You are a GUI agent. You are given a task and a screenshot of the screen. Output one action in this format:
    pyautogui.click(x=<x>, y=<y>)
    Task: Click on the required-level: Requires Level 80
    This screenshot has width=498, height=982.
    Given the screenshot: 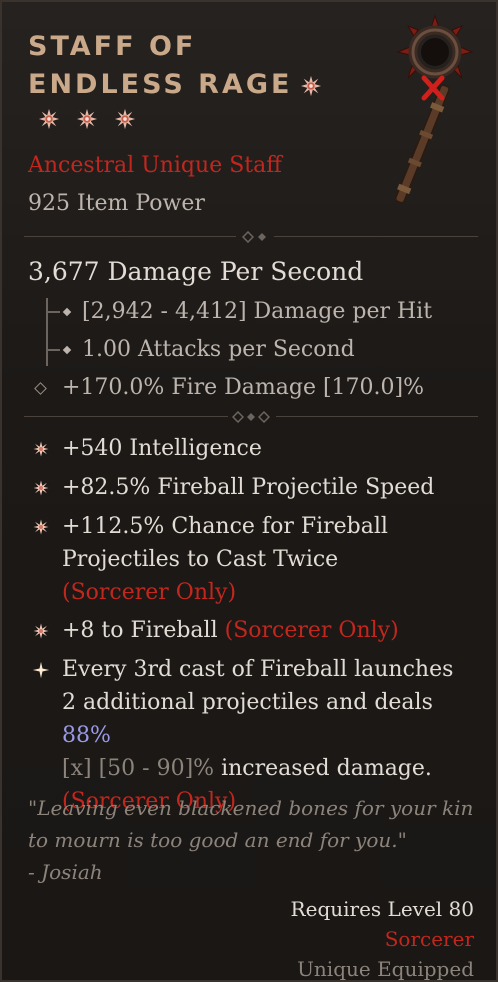 What is the action you would take?
    pyautogui.click(x=382, y=909)
    